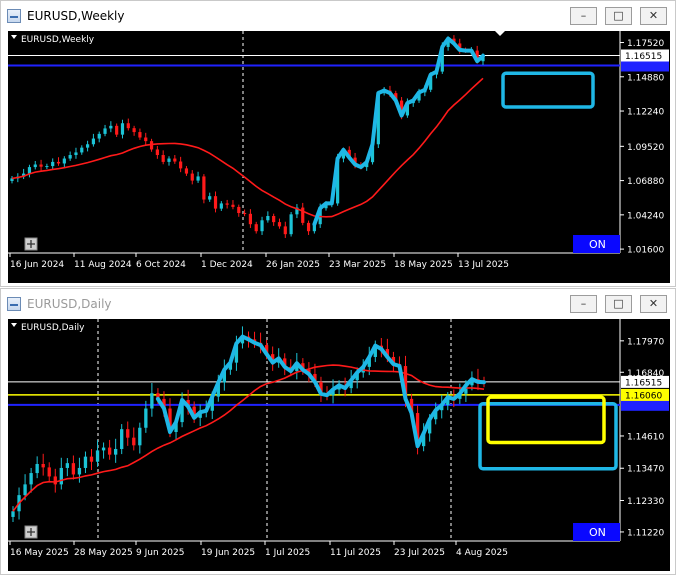 The width and height of the screenshot is (676, 575). What do you see at coordinates (645, 251) in the screenshot?
I see `y-tick-label: 1.01600` at bounding box center [645, 251].